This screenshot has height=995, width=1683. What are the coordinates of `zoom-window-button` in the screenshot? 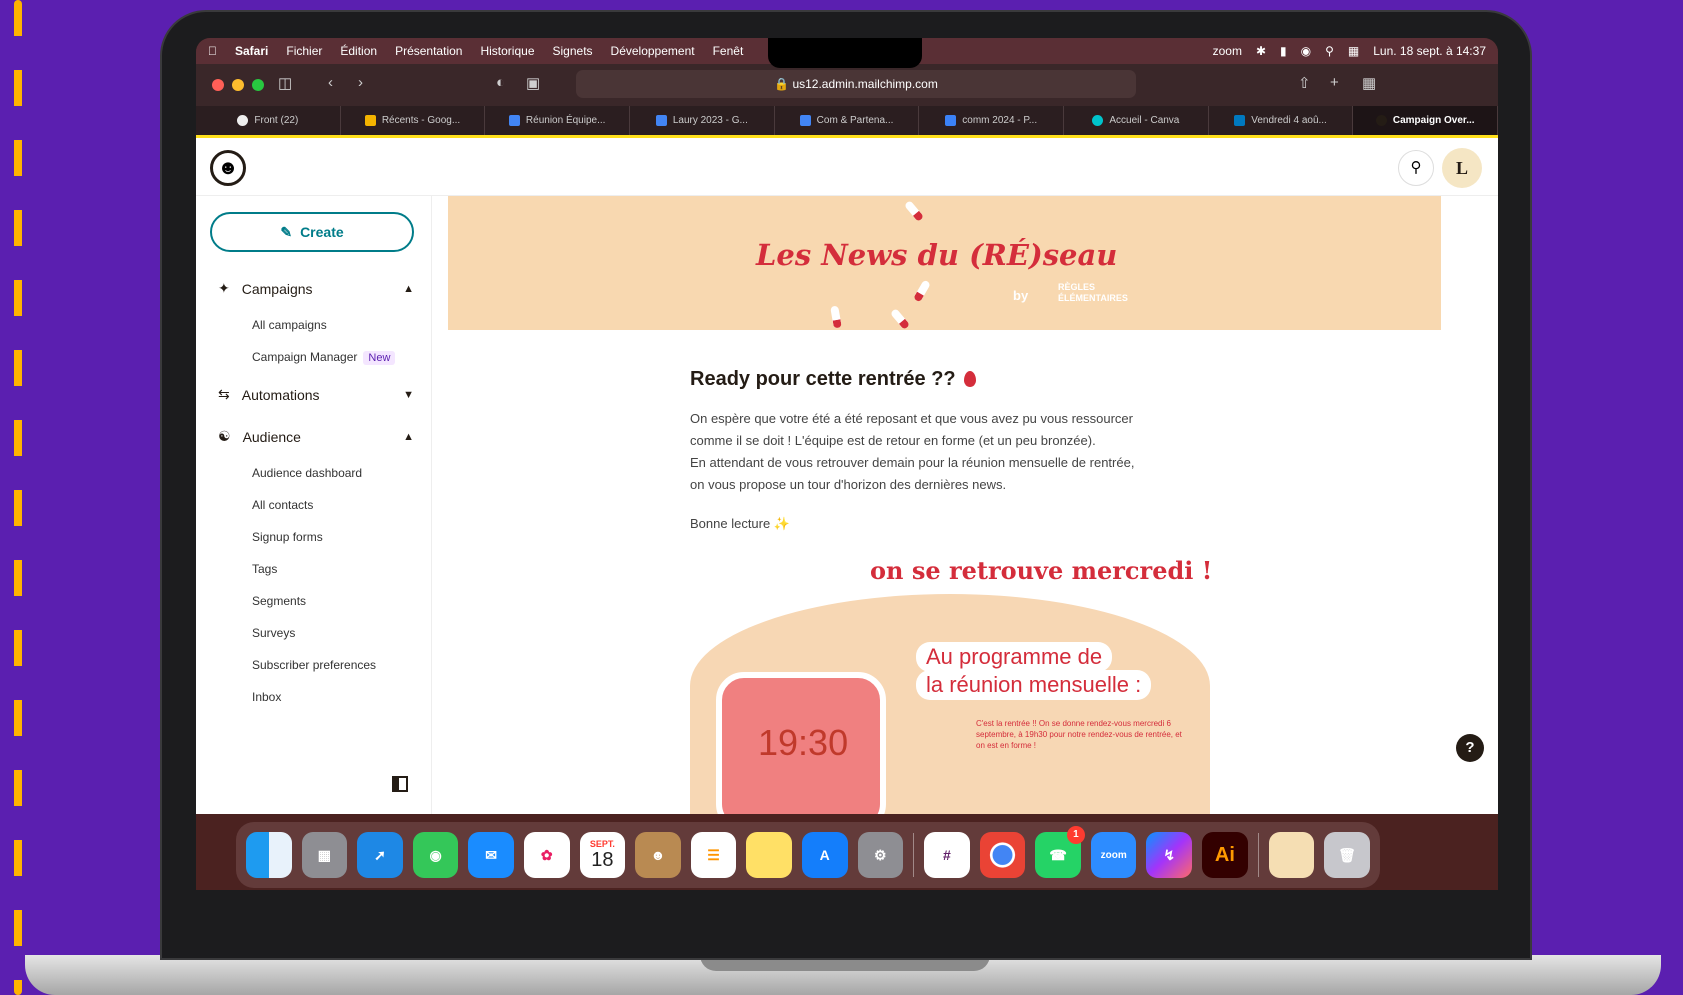 It's located at (258, 85).